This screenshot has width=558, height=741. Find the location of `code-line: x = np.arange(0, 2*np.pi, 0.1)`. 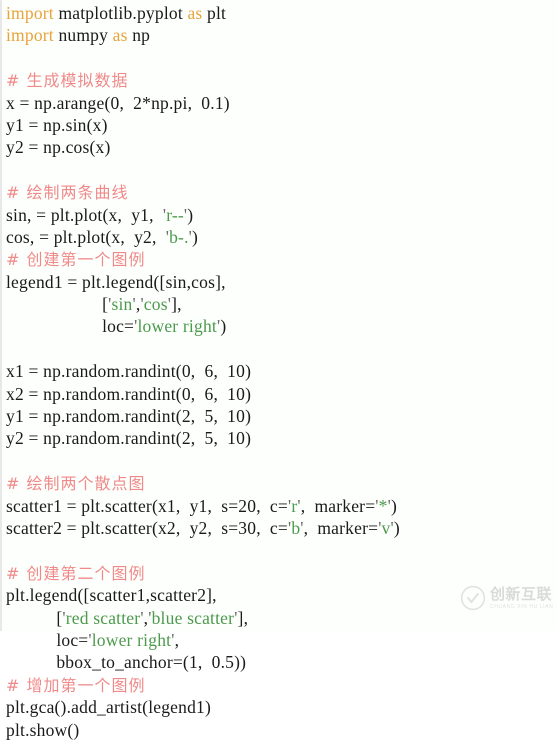

code-line: x = np.arange(0, 2*np.pi, 0.1) is located at coordinates (282, 103).